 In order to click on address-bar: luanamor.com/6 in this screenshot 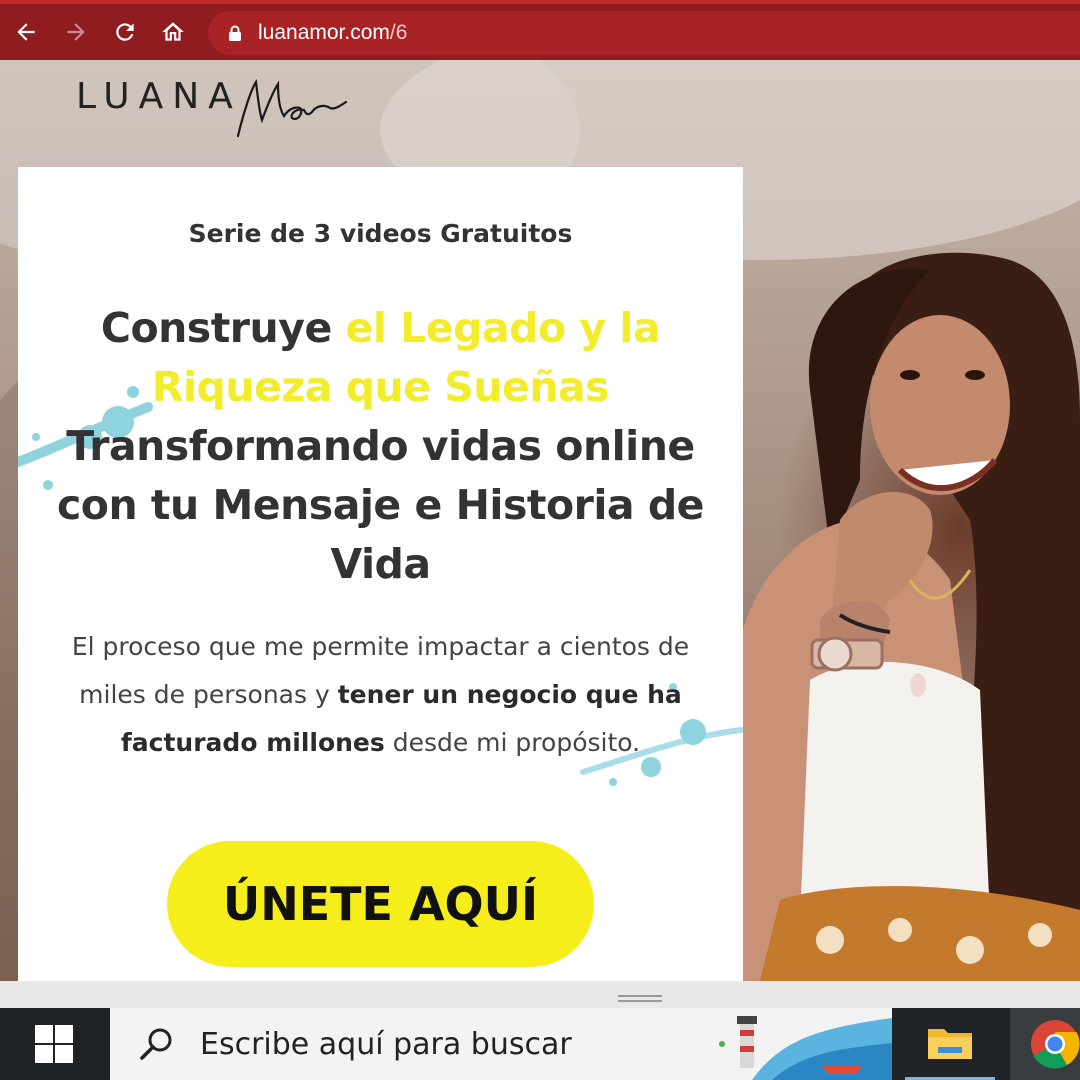, I will do `click(644, 33)`.